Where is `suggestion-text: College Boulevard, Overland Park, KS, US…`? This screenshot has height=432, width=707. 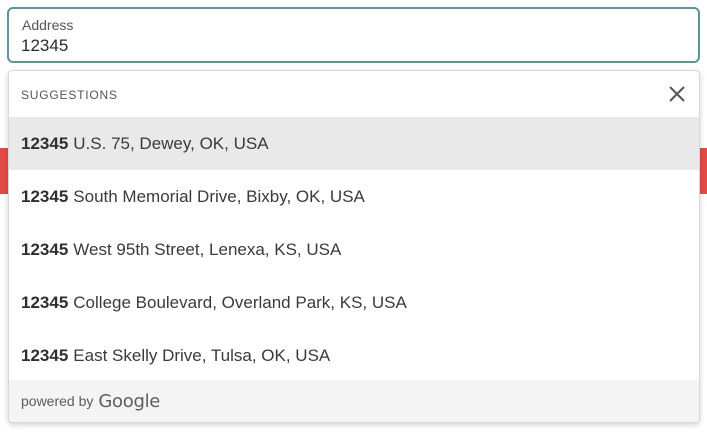 suggestion-text: College Boulevard, Overland Park, KS, US… is located at coordinates (240, 302).